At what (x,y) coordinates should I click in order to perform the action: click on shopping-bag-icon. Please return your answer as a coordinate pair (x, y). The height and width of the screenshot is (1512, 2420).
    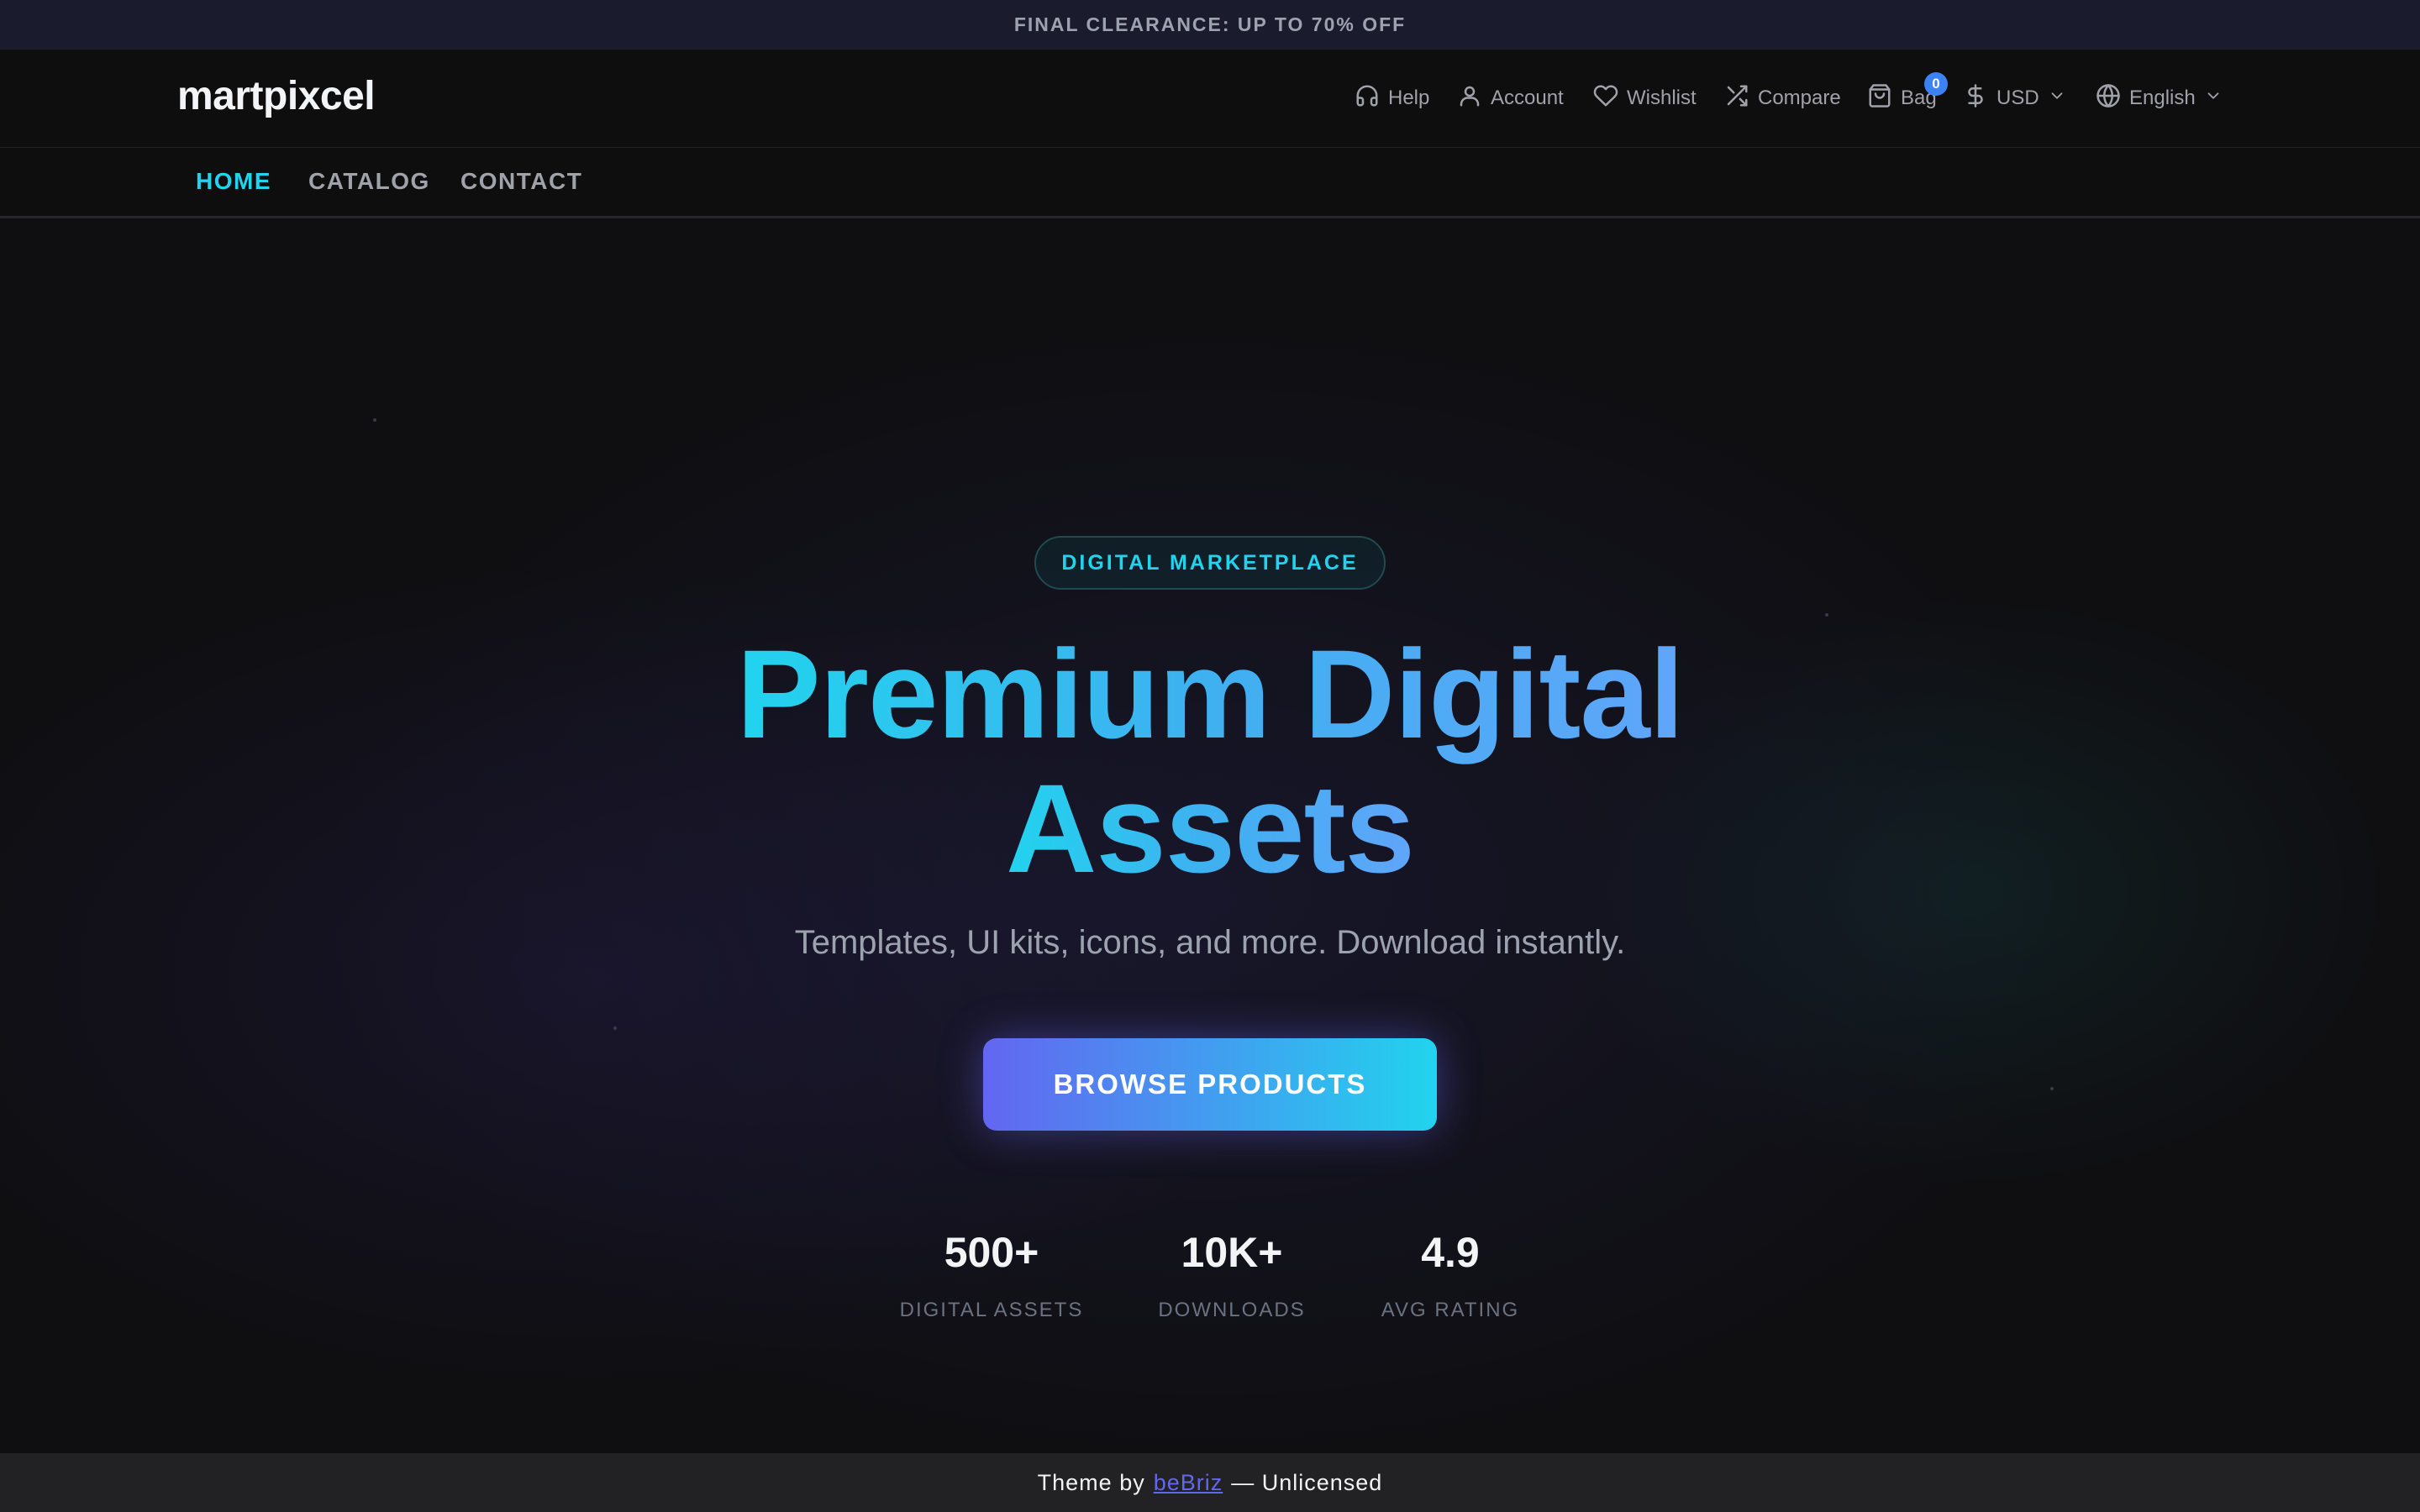
    Looking at the image, I should click on (1879, 98).